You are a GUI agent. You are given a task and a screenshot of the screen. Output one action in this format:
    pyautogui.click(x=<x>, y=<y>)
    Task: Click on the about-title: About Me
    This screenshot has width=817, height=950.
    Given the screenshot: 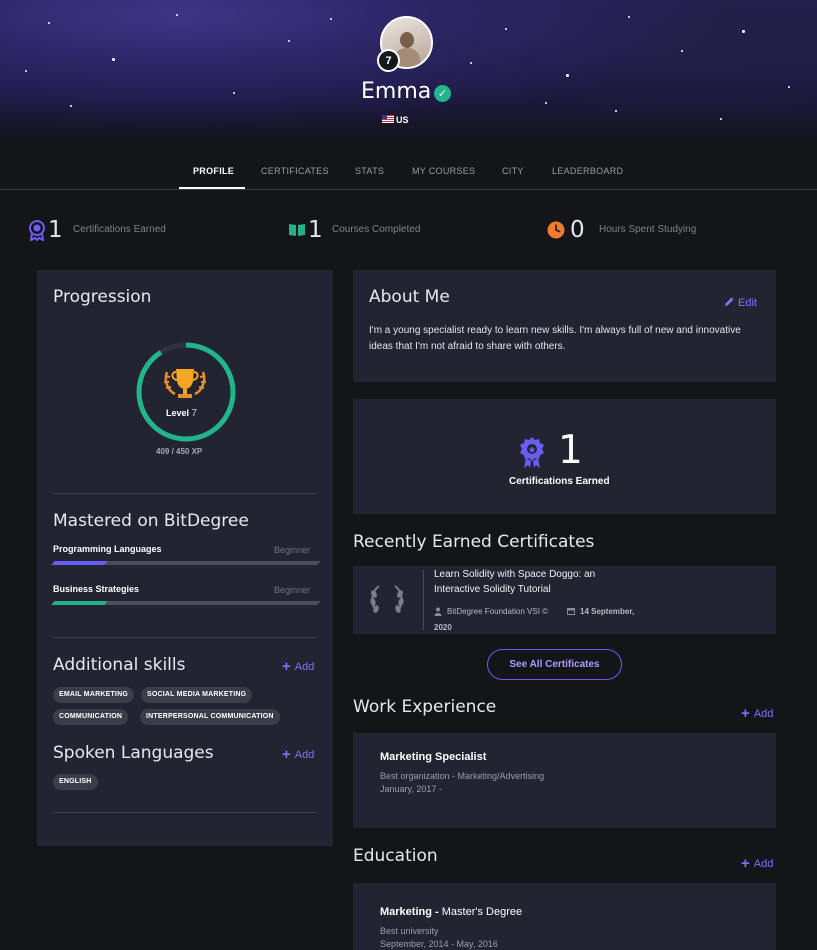 What is the action you would take?
    pyautogui.click(x=409, y=297)
    